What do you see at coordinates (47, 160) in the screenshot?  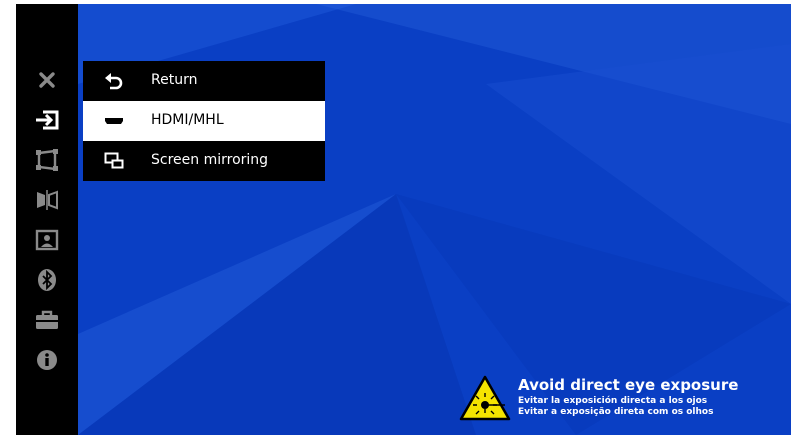 I see `keystone-icon` at bounding box center [47, 160].